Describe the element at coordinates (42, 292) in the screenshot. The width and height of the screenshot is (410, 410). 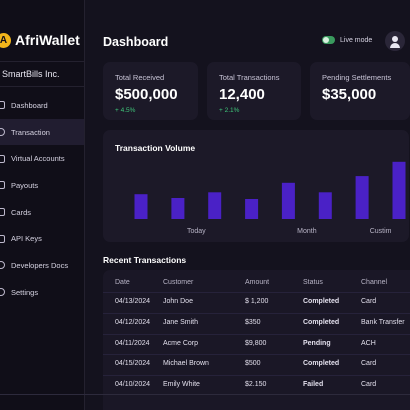
I see `sidebar-item-settings: Settings` at that location.